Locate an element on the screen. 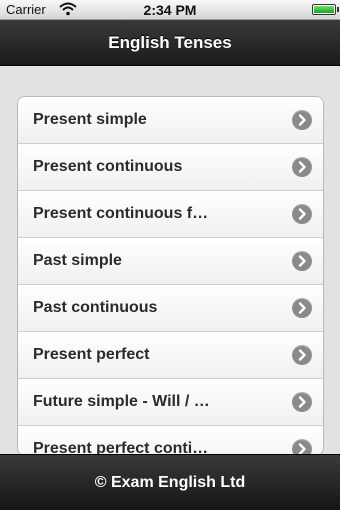 The width and height of the screenshot is (340, 510). list-item-past-simple: Past simple is located at coordinates (170, 261).